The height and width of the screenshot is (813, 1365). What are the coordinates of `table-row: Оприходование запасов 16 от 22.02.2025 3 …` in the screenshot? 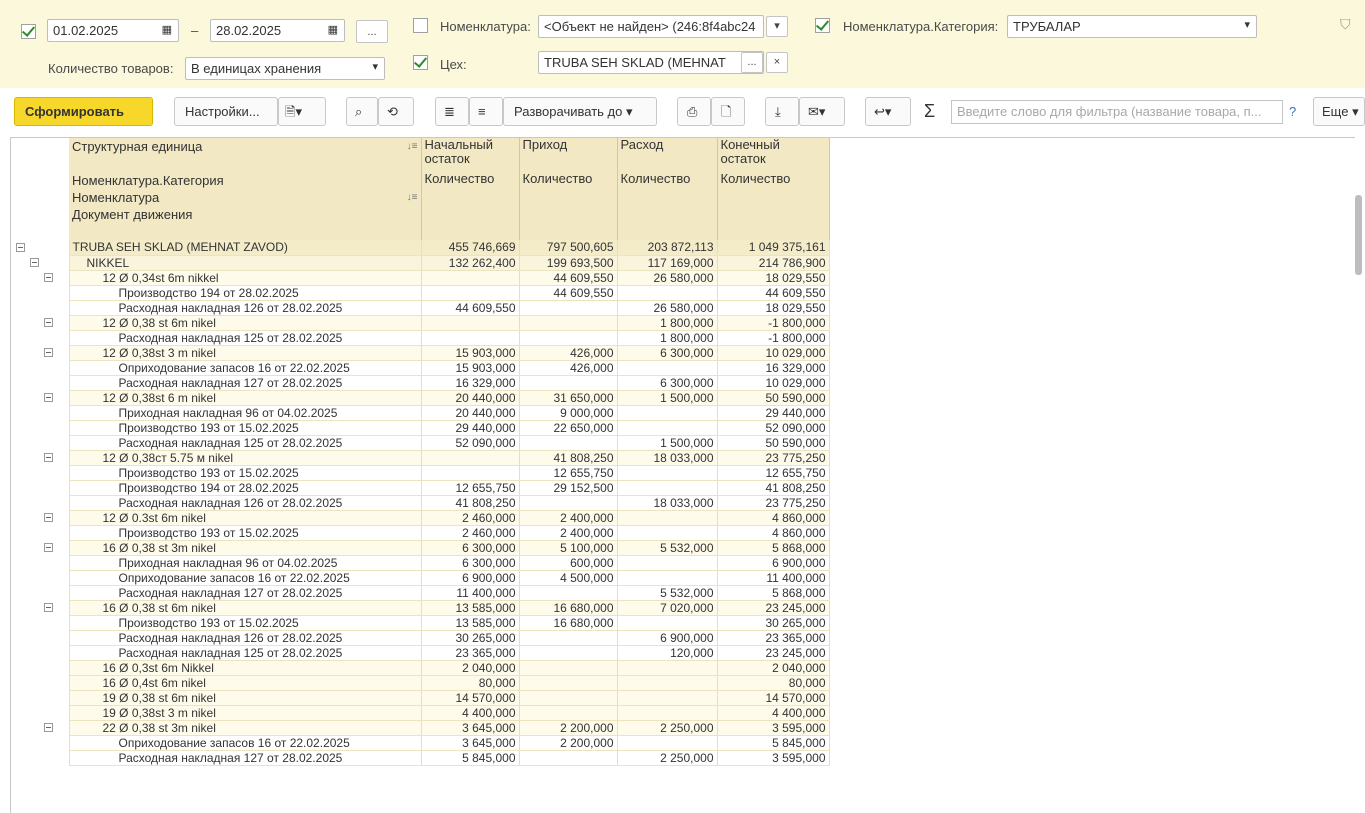 It's located at (420, 743).